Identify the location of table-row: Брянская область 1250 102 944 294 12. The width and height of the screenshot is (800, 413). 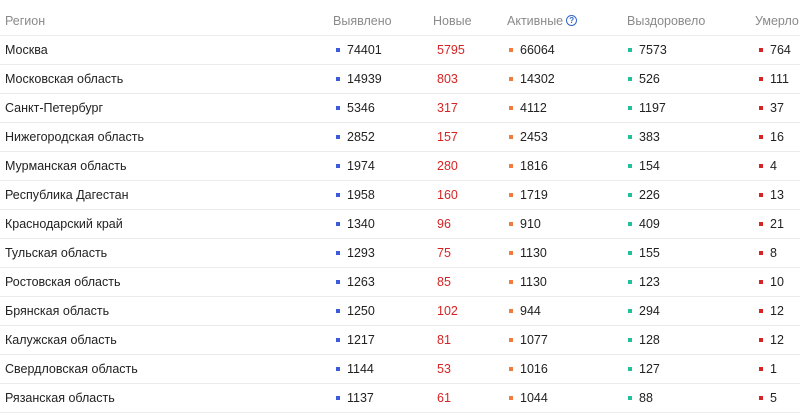
(400, 311).